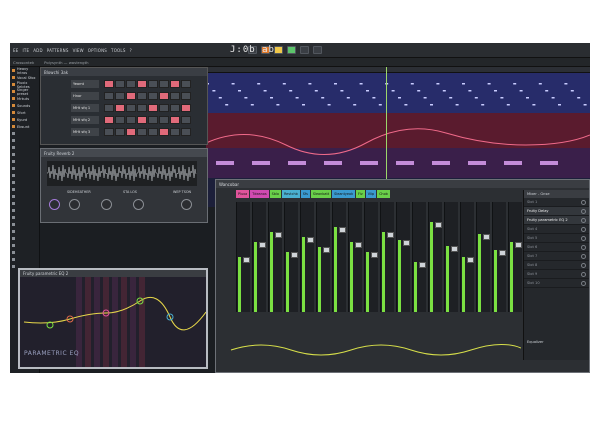 The width and height of the screenshot is (600, 422). Describe the element at coordinates (243, 194) in the screenshot. I see `mixer-track-tab: Pluxa` at that location.